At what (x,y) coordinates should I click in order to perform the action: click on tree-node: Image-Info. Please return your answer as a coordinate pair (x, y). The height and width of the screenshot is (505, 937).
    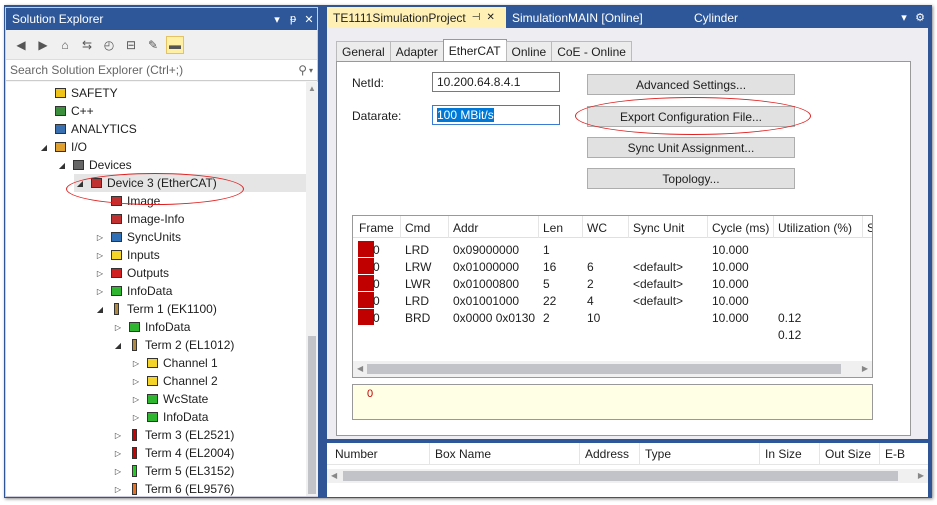
    Looking at the image, I should click on (139, 219).